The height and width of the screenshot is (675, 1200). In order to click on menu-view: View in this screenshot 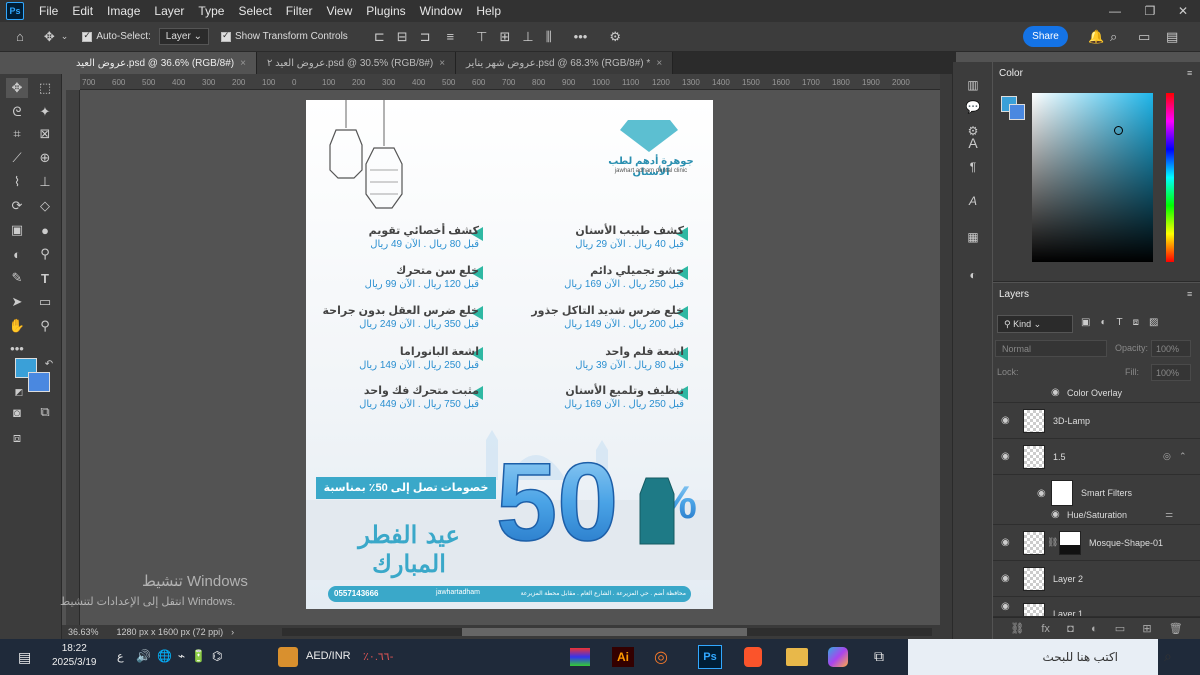, I will do `click(339, 11)`.